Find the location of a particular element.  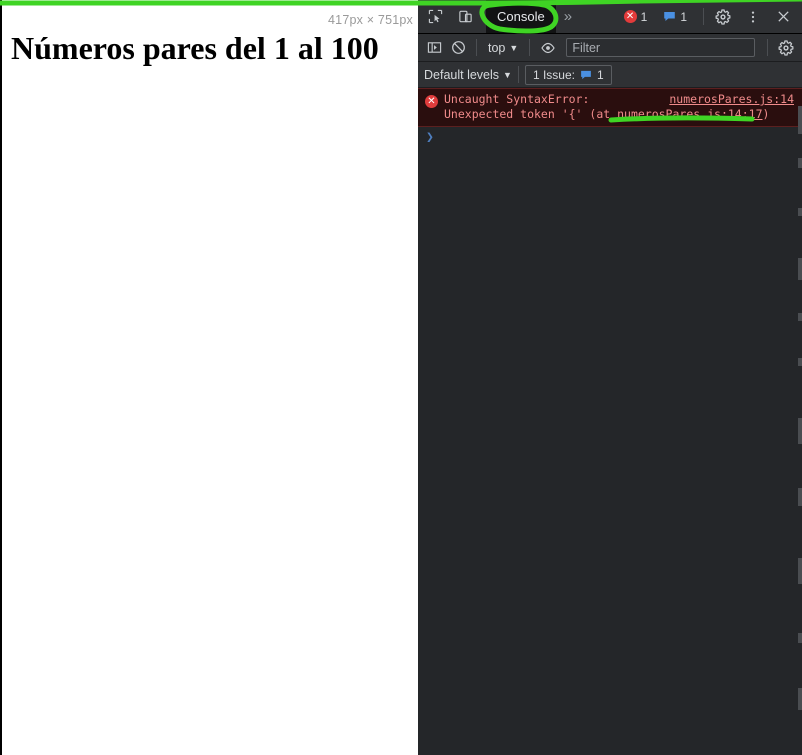

devtools-tabstrip: Console » ✕ 1 1 is located at coordinates (610, 17).